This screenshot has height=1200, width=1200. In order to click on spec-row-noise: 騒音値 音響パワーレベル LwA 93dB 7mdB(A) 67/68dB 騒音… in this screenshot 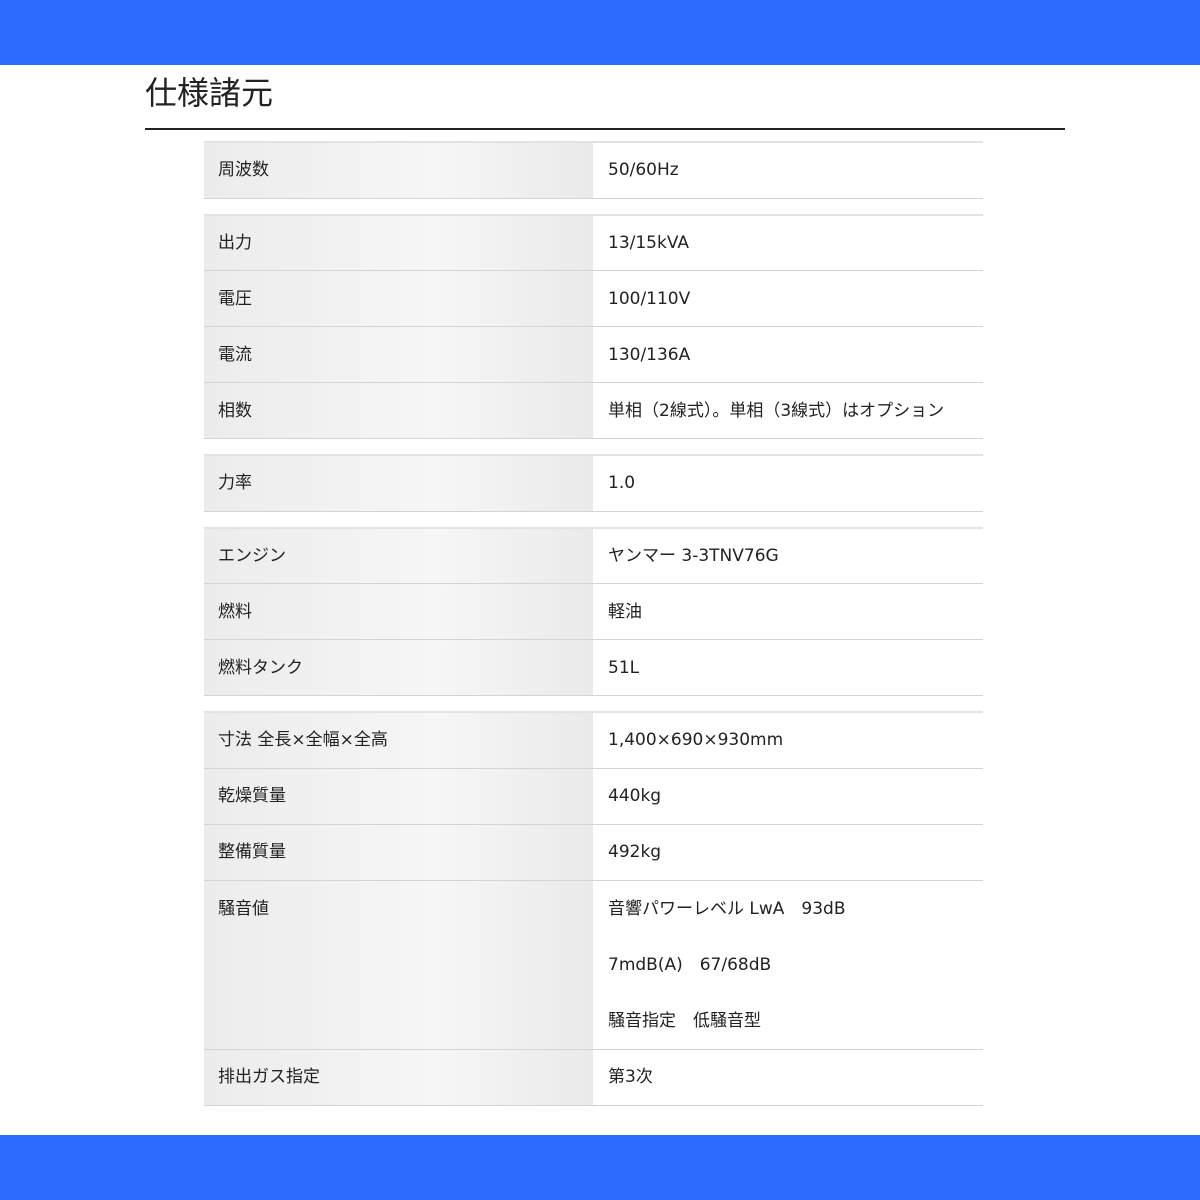, I will do `click(593, 964)`.